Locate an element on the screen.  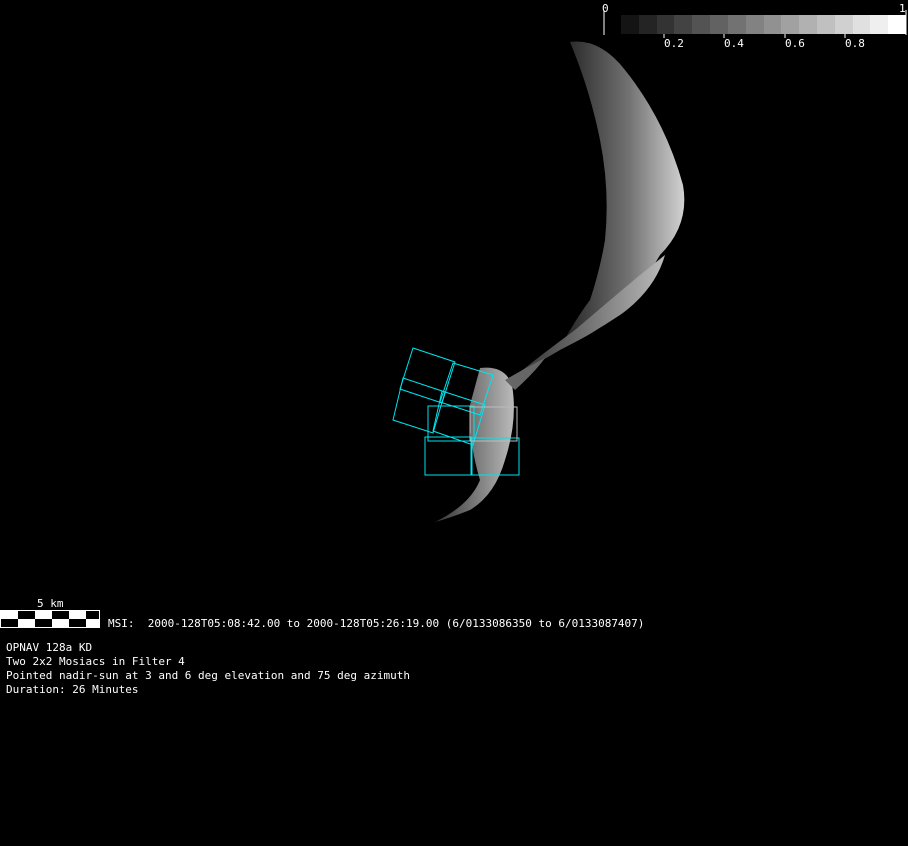
colorbar-tick-label: 0.4 is located at coordinates (734, 43).